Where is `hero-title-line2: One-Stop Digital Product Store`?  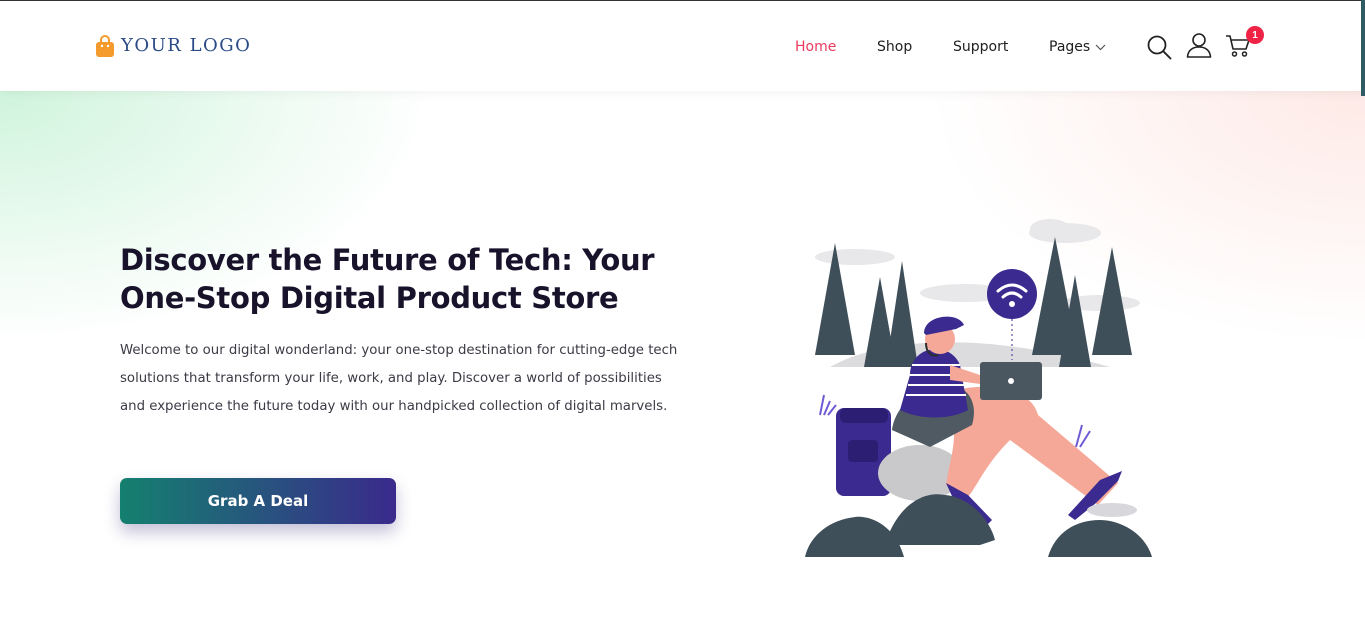 hero-title-line2: One-Stop Digital Product Store is located at coordinates (369, 298).